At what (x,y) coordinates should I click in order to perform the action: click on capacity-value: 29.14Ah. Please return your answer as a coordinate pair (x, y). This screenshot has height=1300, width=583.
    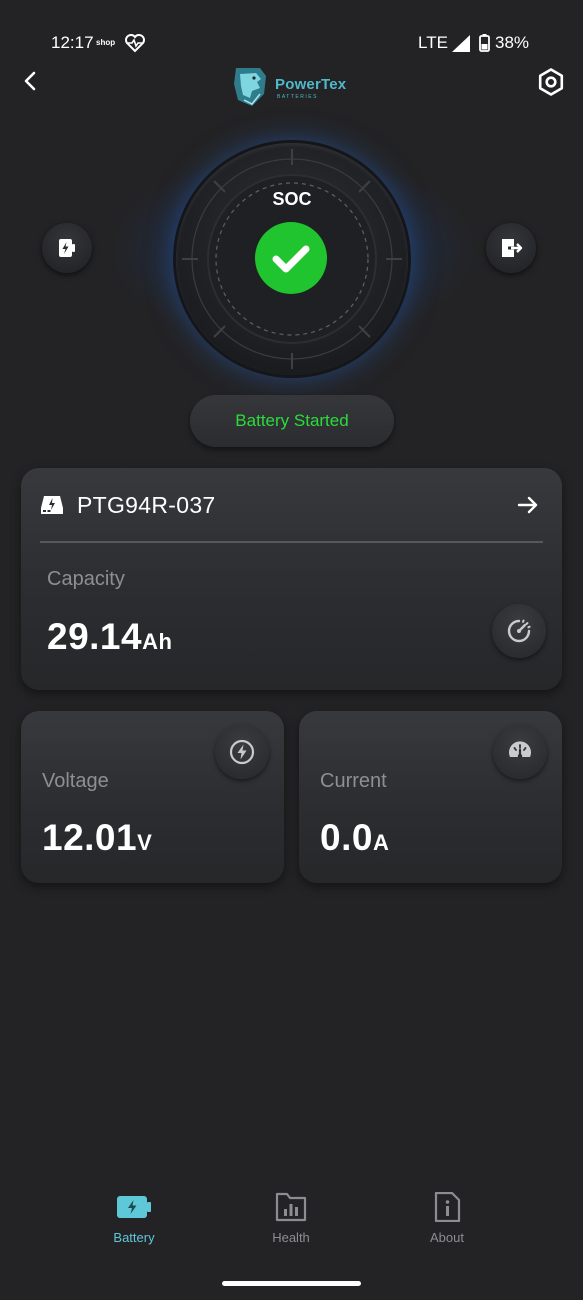
    Looking at the image, I should click on (109, 637).